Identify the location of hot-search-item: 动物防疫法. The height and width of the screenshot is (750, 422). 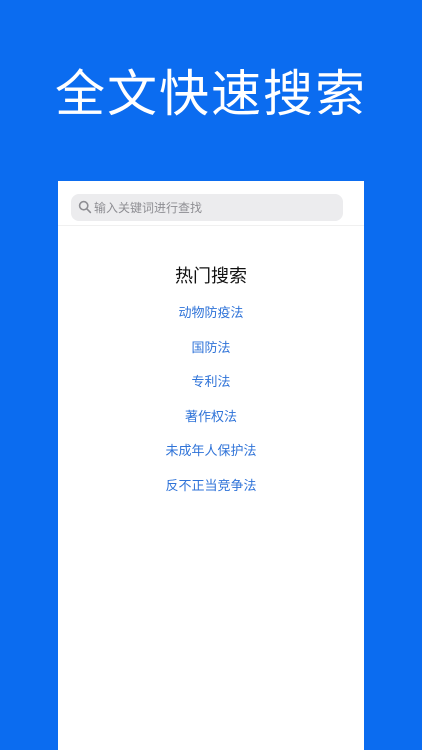
(211, 321).